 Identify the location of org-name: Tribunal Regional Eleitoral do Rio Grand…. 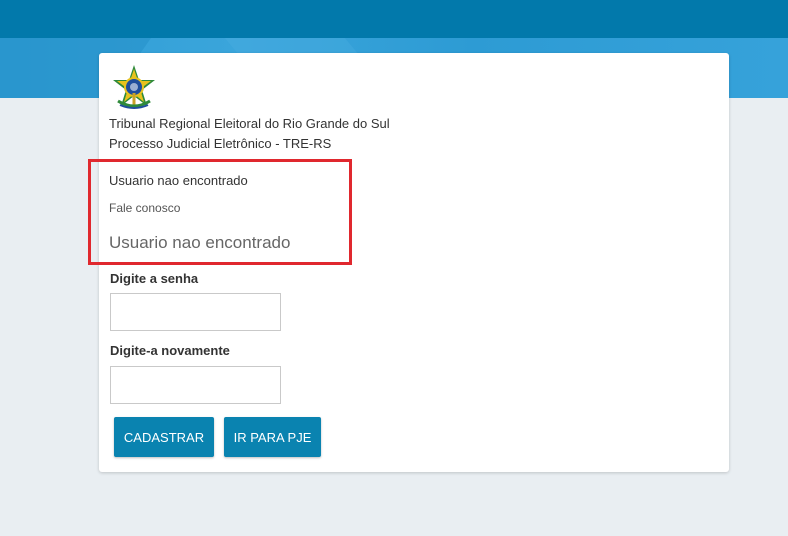
(249, 123).